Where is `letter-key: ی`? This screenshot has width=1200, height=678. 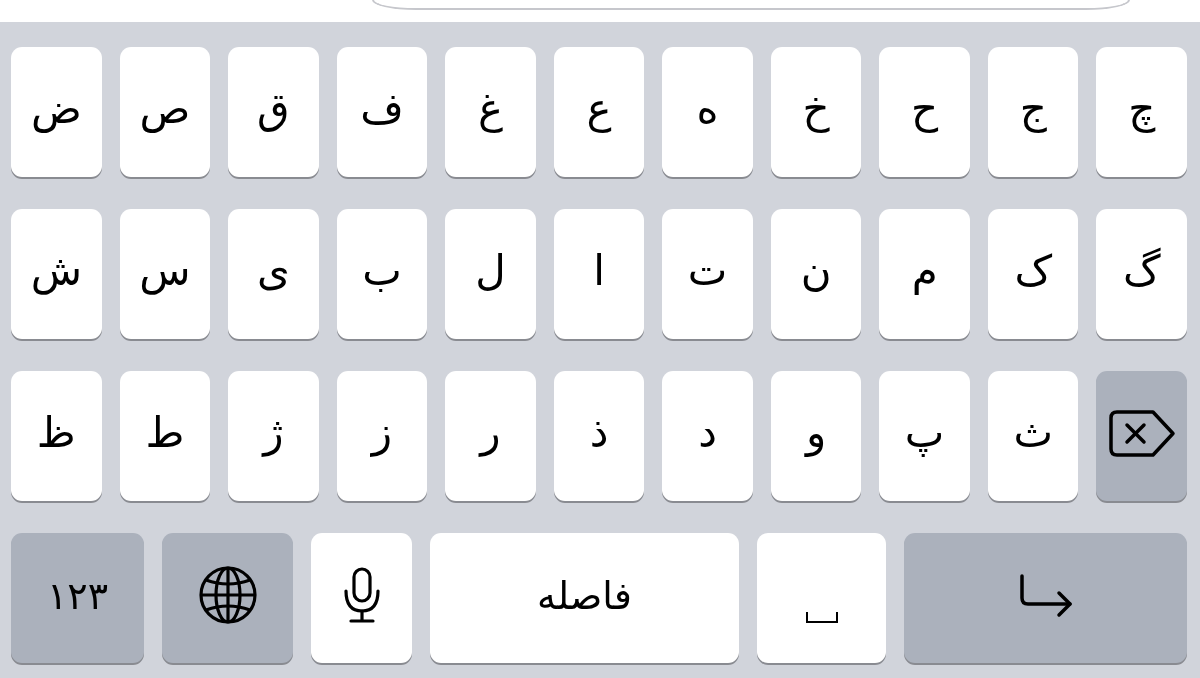
letter-key: ی is located at coordinates (273, 274).